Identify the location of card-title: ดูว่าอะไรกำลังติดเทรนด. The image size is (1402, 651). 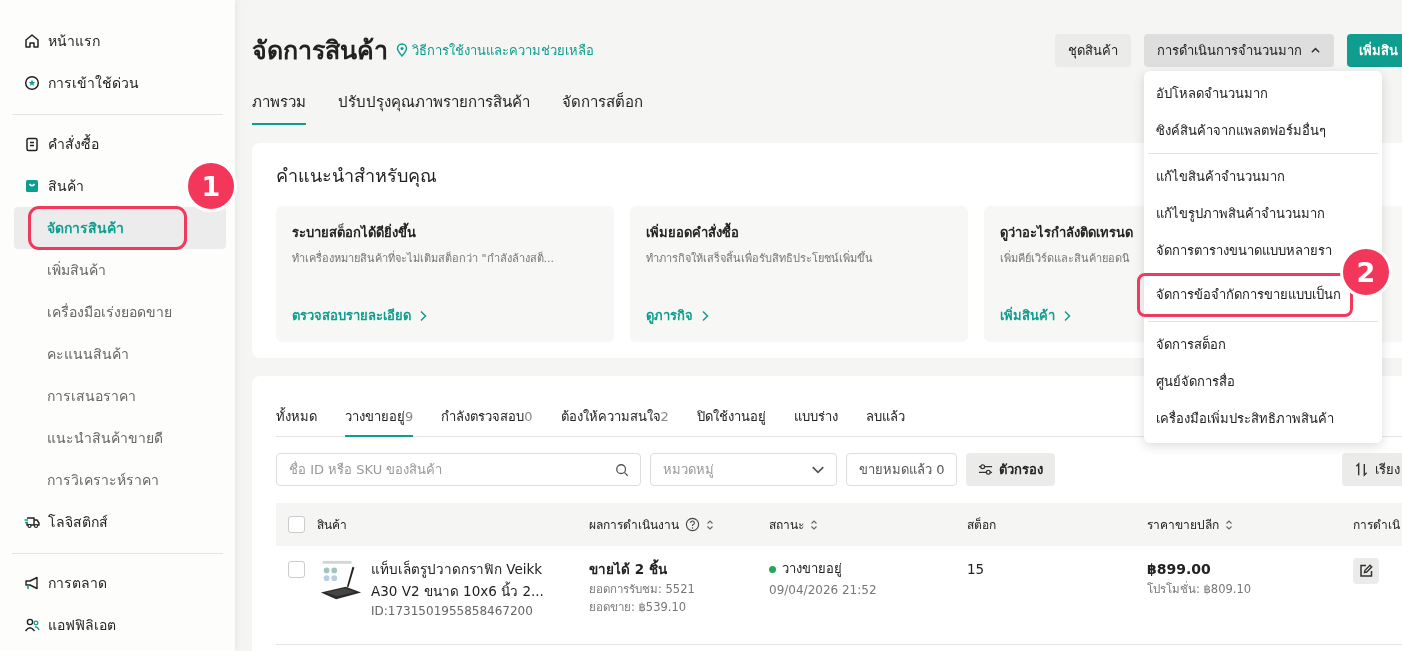
(1067, 233).